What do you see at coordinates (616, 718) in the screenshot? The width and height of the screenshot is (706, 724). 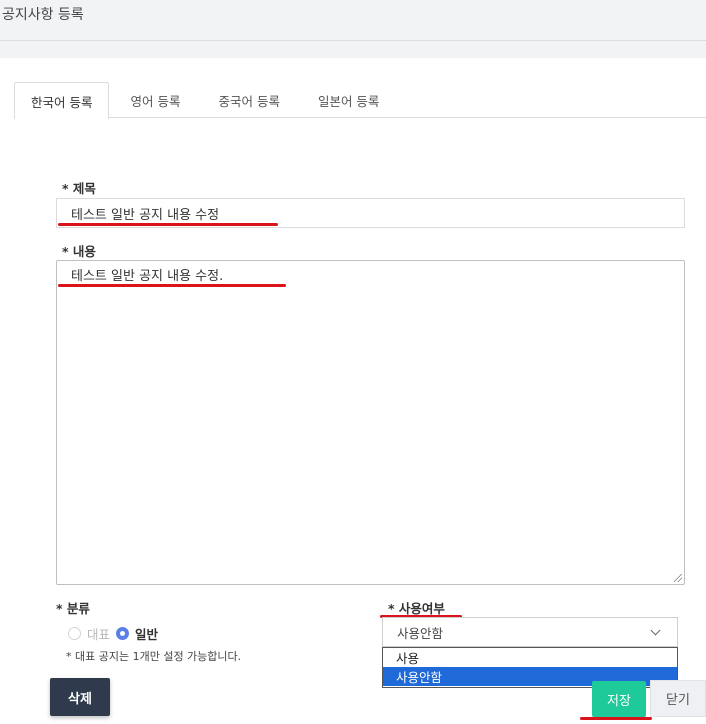 I see `annotation-underline-save` at bounding box center [616, 718].